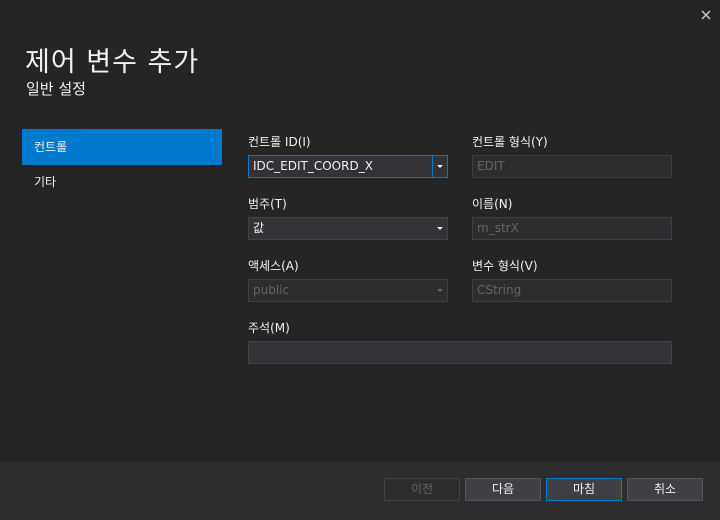 The image size is (720, 520). I want to click on close-button, so click(706, 15).